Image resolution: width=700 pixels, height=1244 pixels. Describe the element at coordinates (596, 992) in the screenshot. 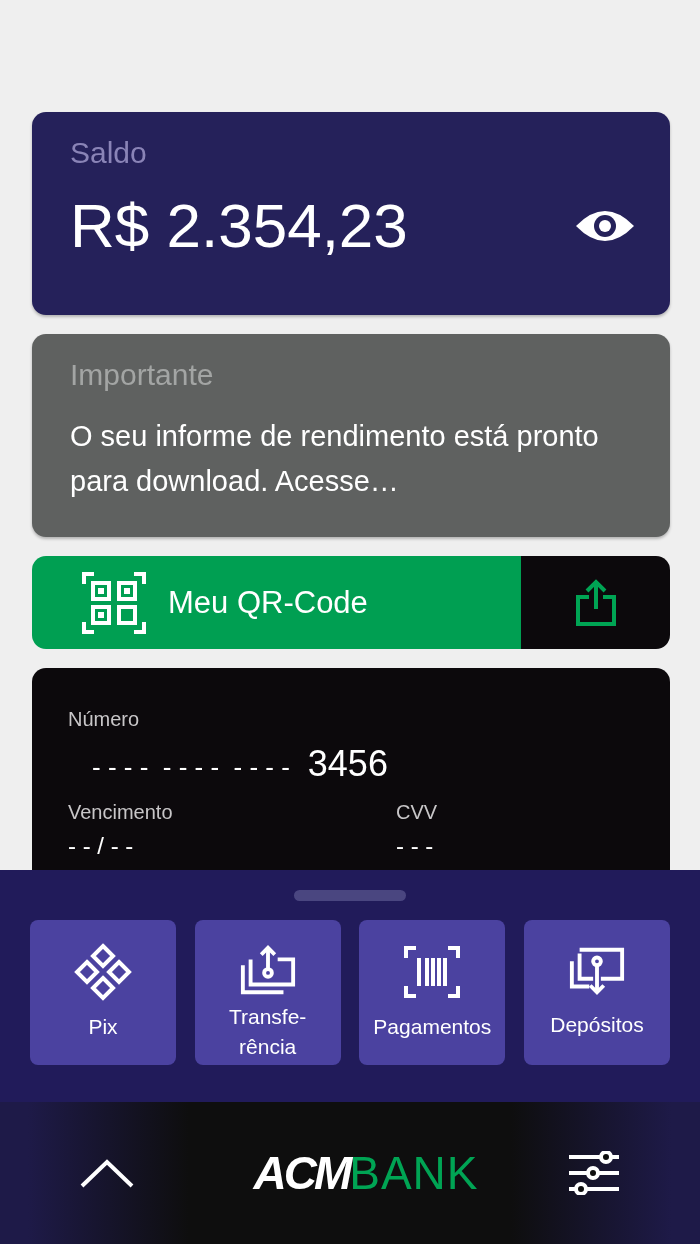

I see `action-button: Depósitos` at that location.